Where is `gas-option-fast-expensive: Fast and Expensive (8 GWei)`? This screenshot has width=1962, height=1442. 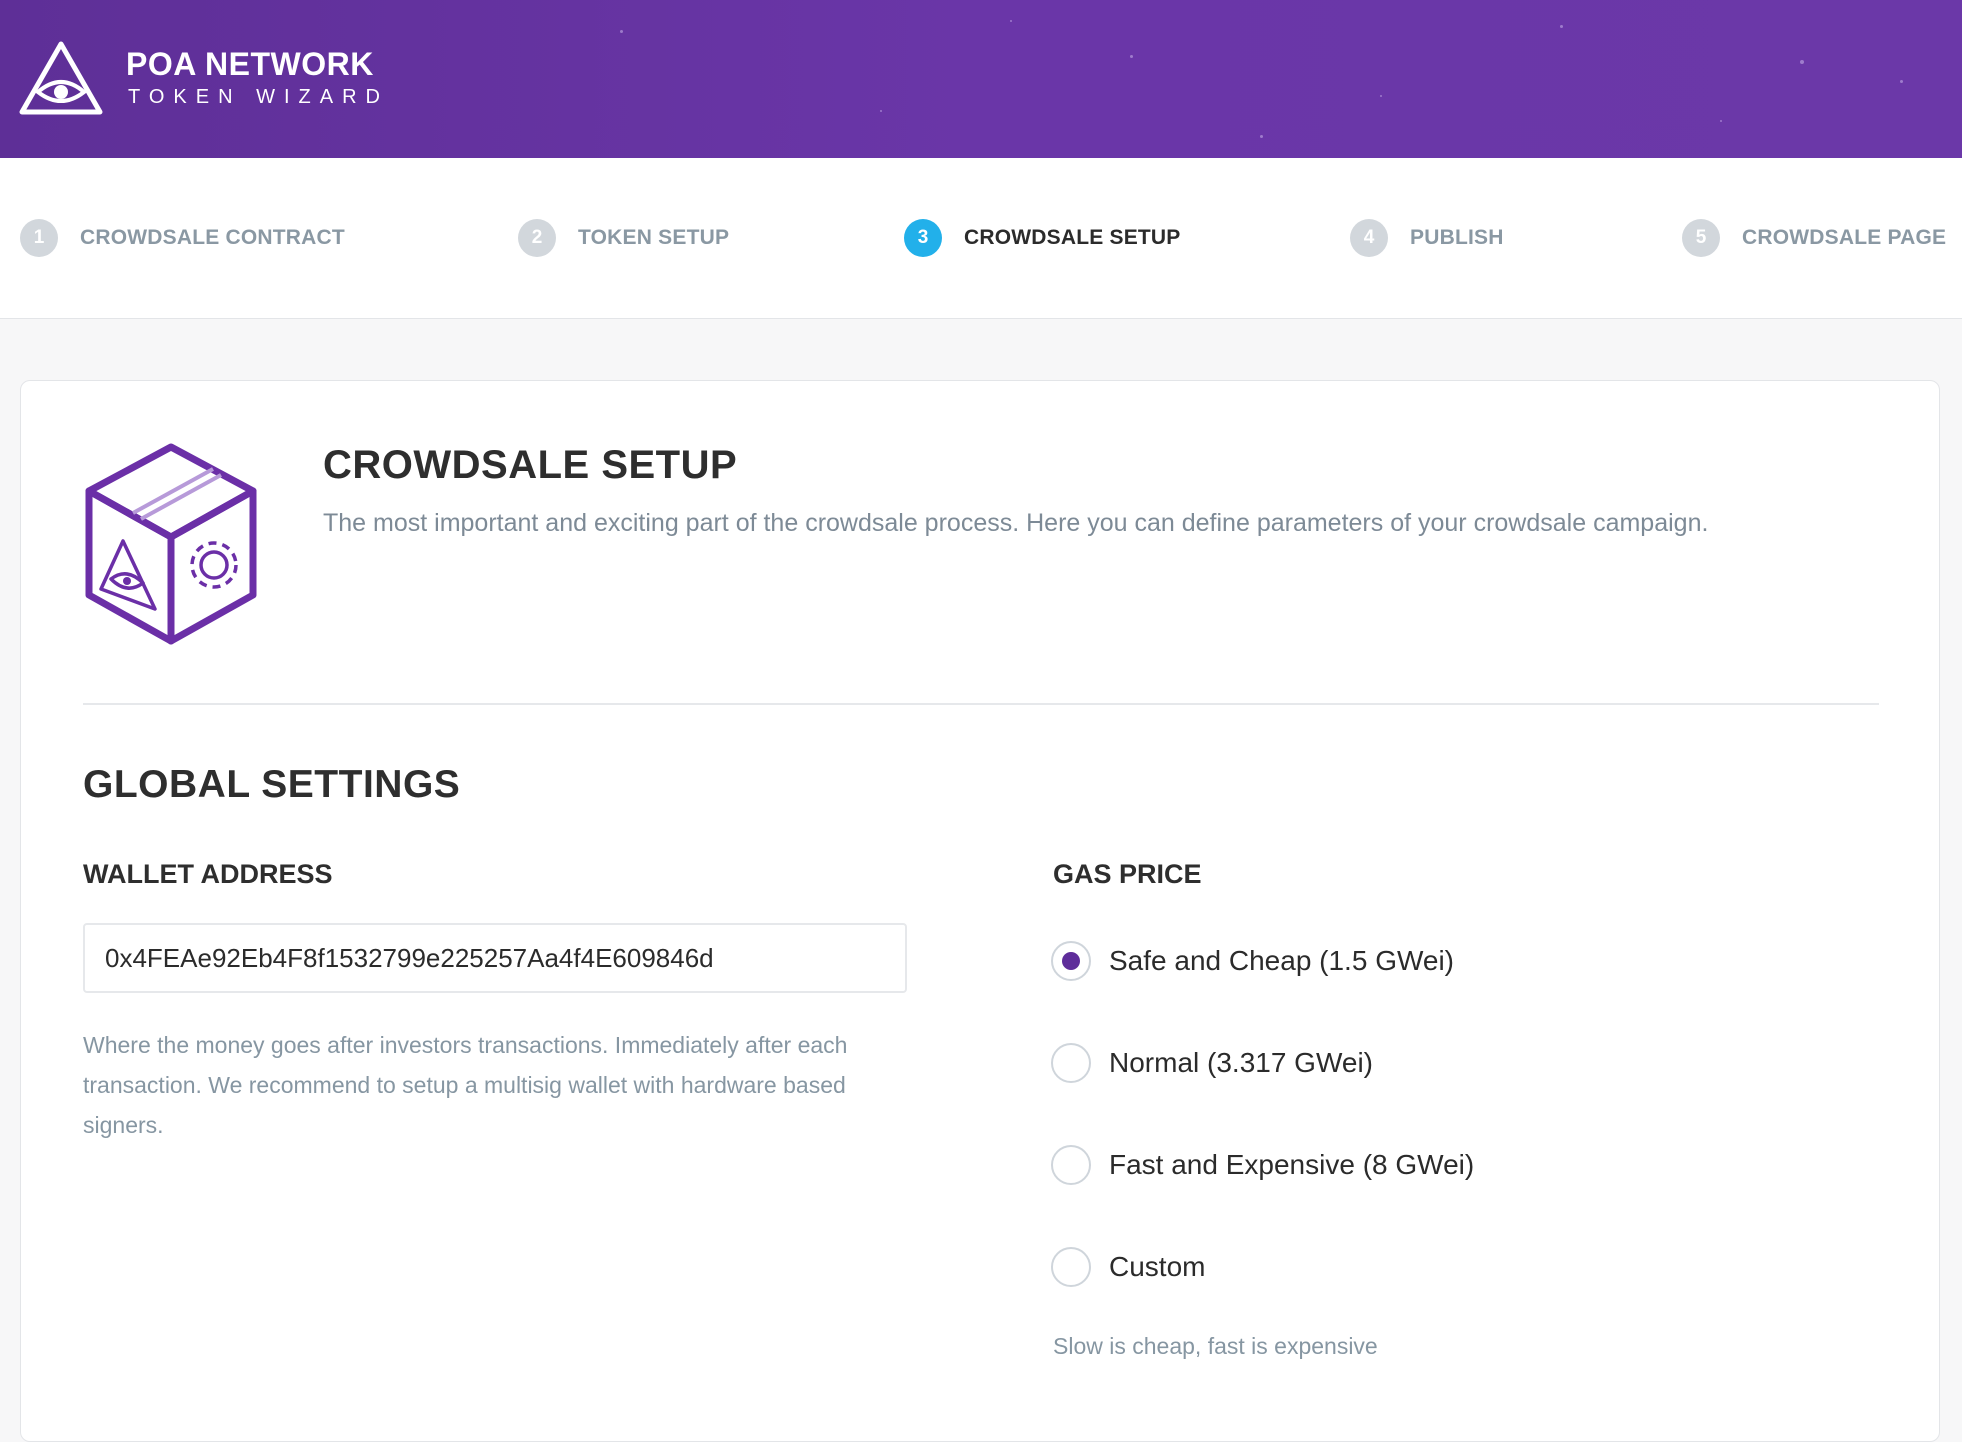 gas-option-fast-expensive: Fast and Expensive (8 GWei) is located at coordinates (1262, 1165).